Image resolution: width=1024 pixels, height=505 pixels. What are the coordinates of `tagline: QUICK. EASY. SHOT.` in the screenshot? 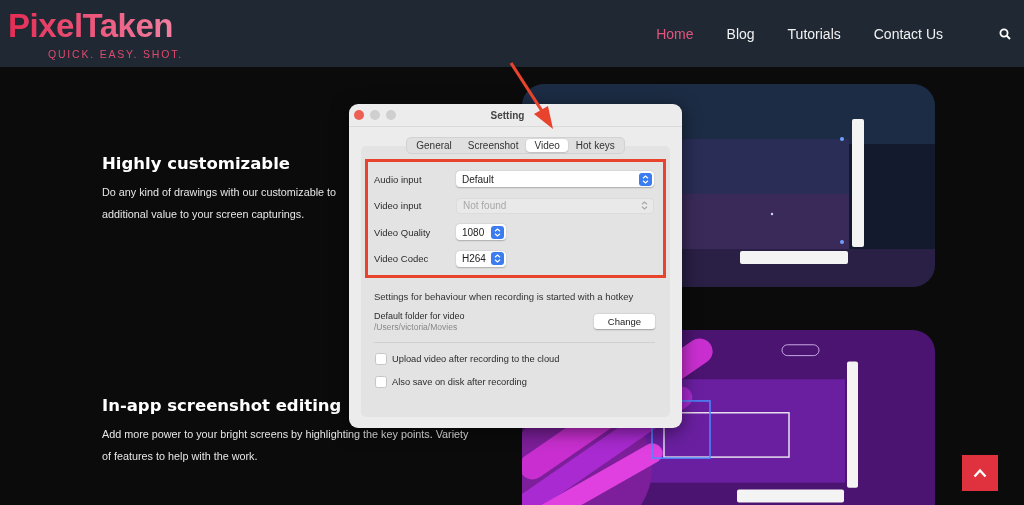 It's located at (115, 53).